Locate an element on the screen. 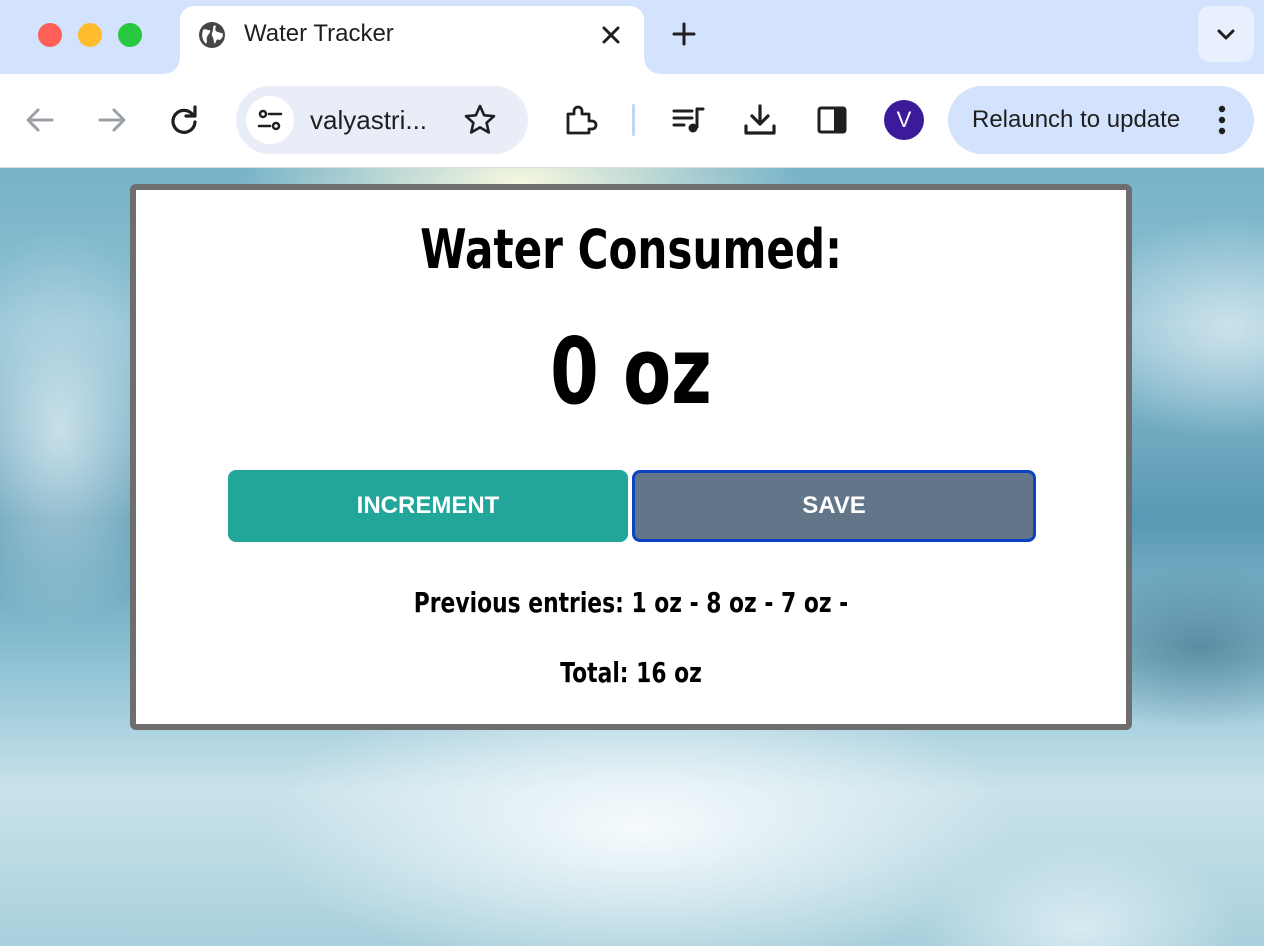 This screenshot has height=946, width=1264. new-tab-icon is located at coordinates (684, 34).